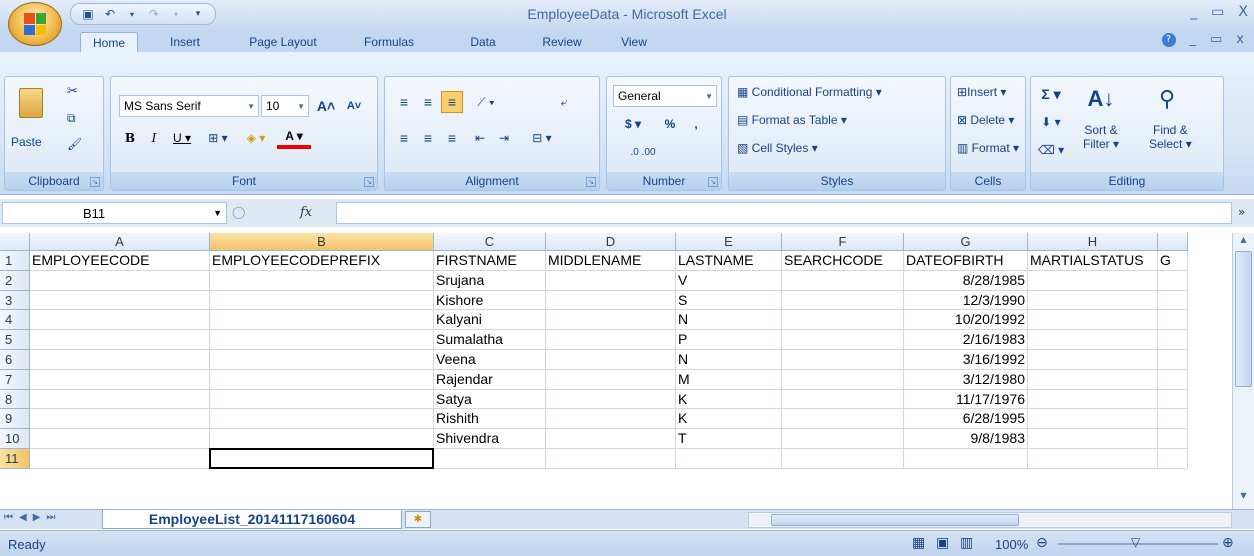 The width and height of the screenshot is (1254, 556). I want to click on clear-icon: ⌫ ▾, so click(1051, 150).